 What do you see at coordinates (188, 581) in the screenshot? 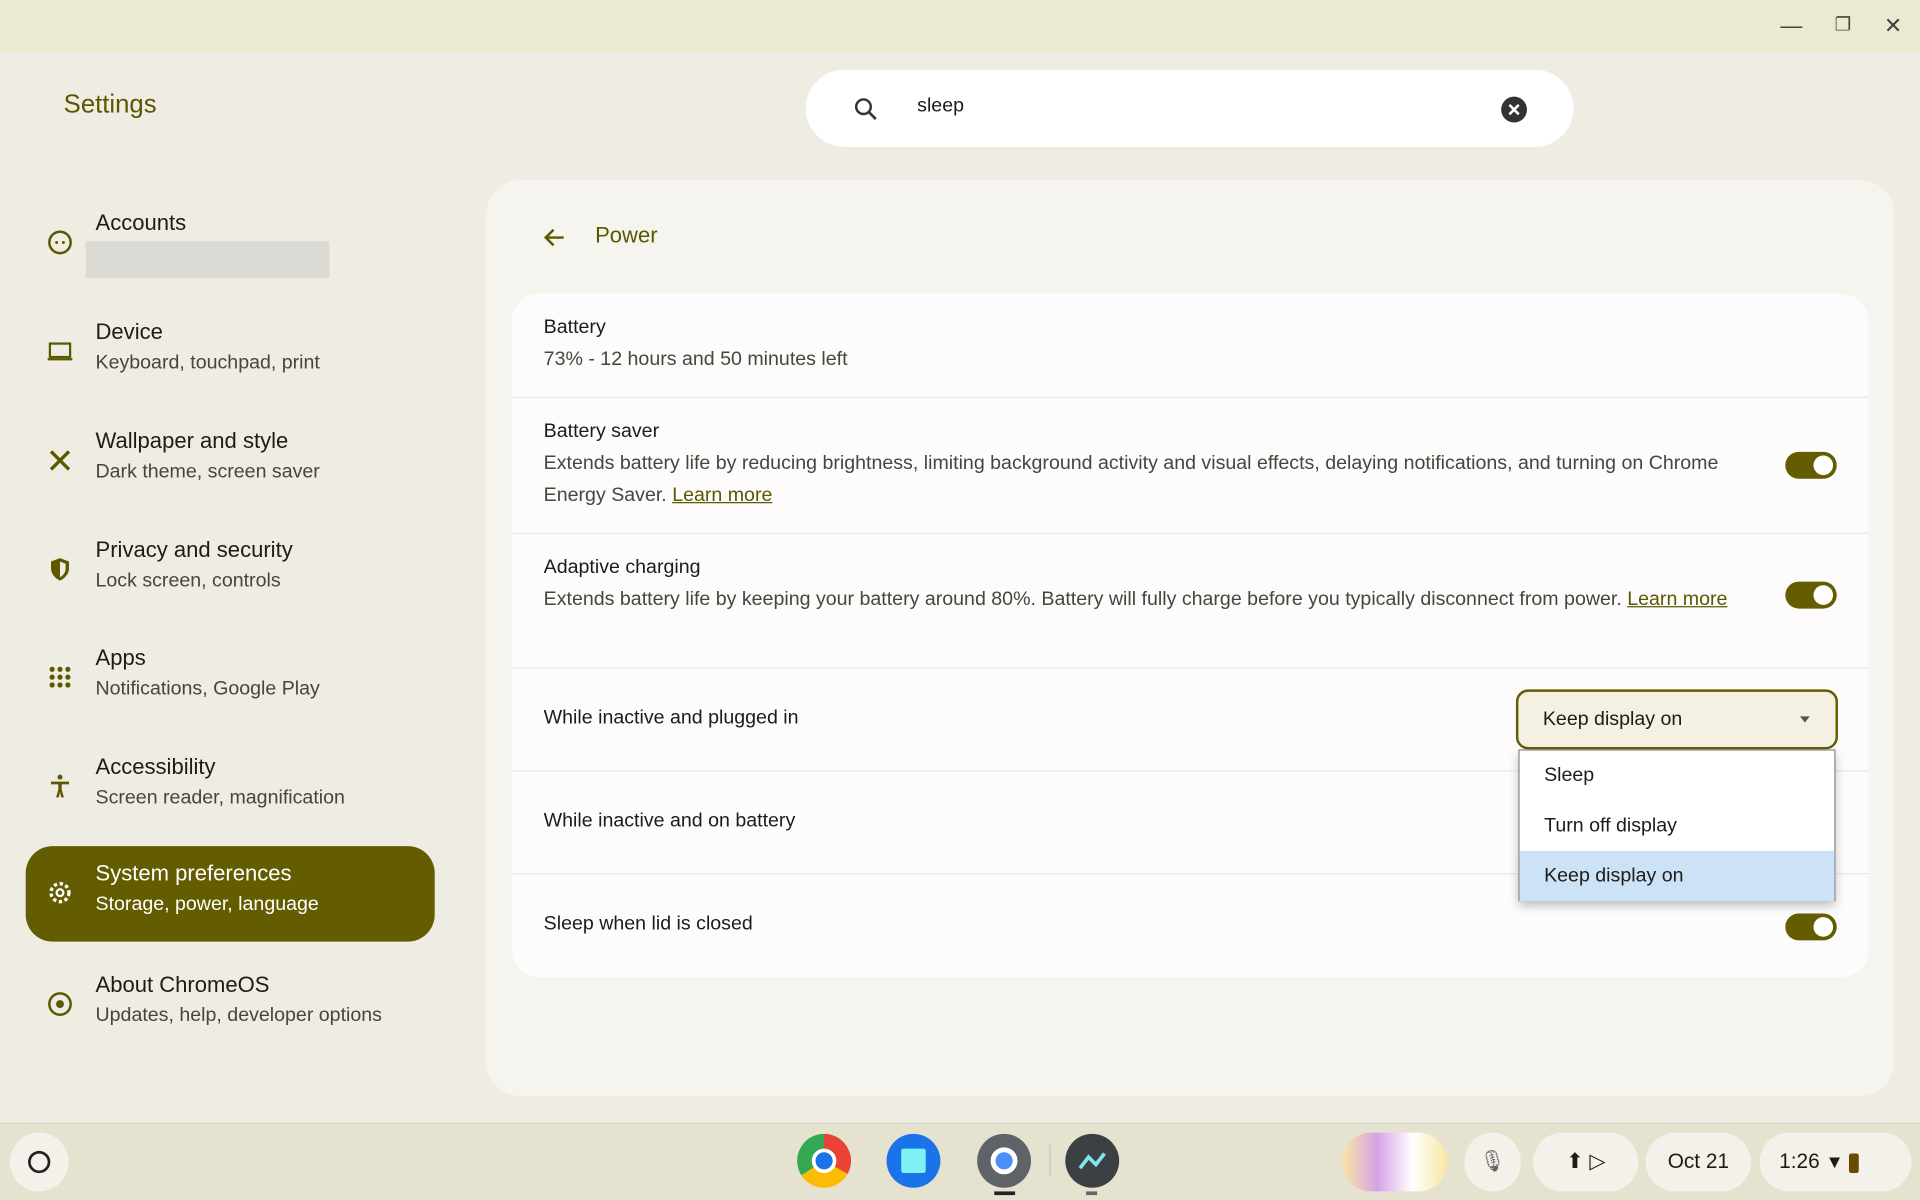
I see `sidebar-item-subtitle: Lock screen, controls` at bounding box center [188, 581].